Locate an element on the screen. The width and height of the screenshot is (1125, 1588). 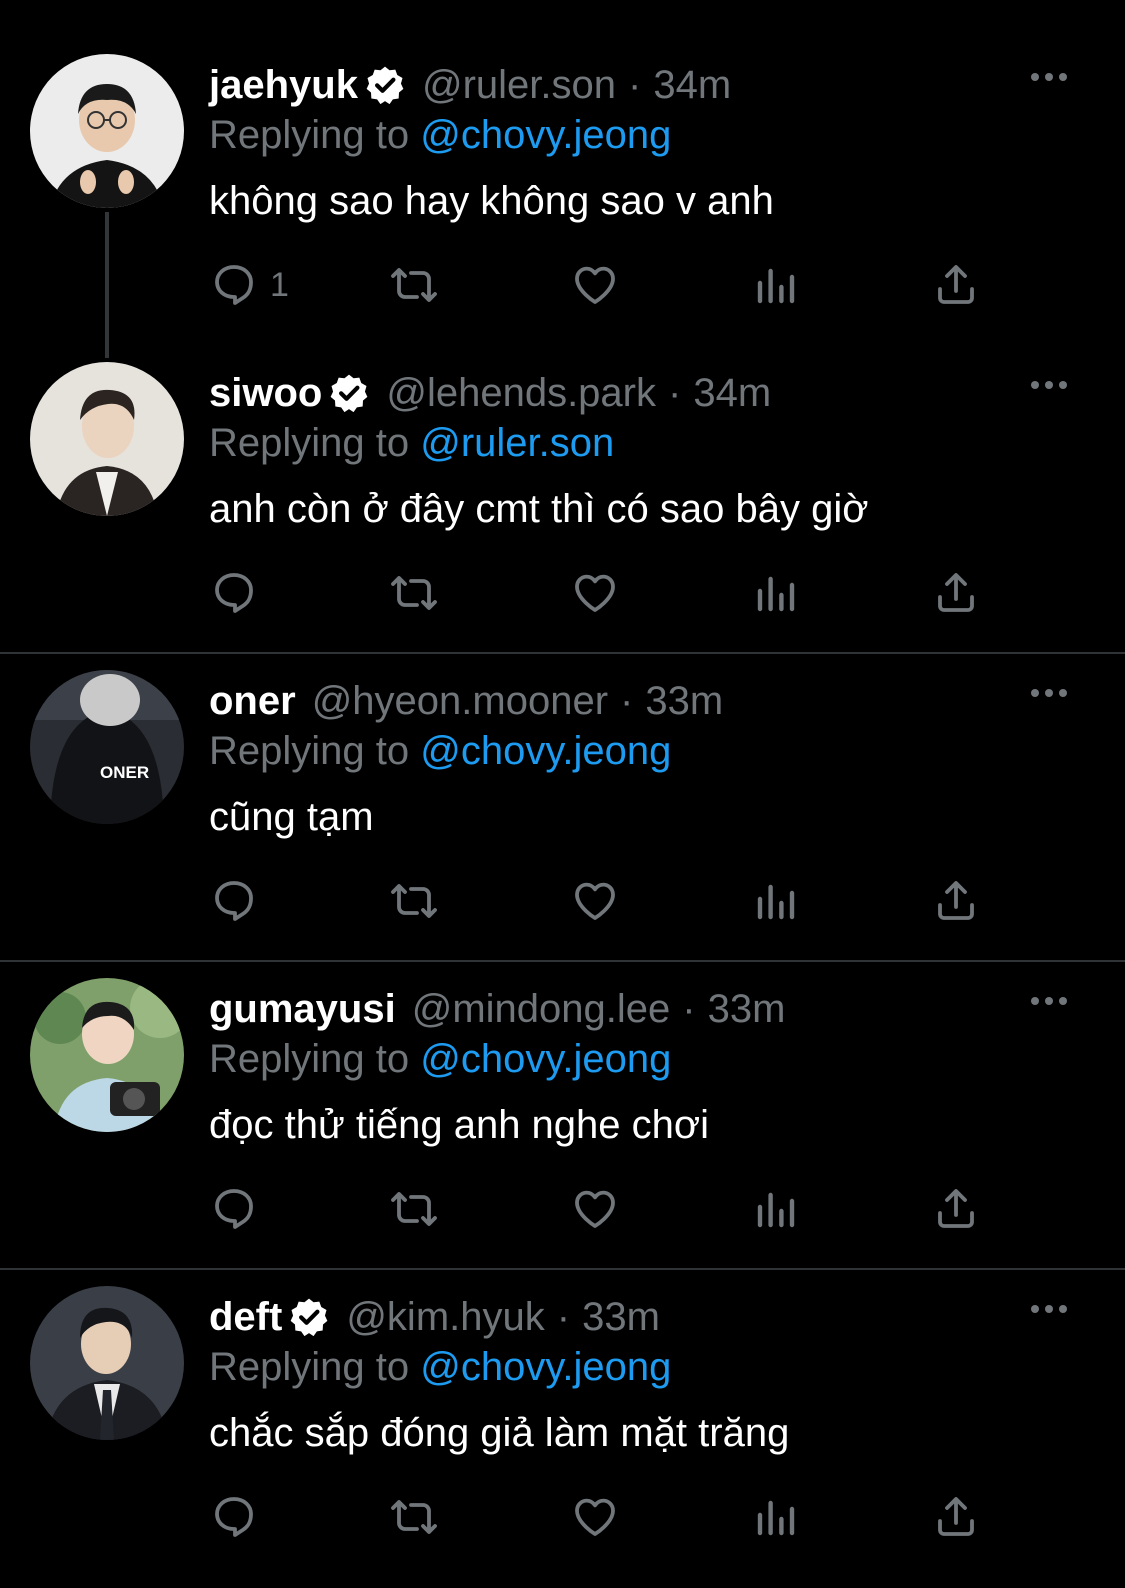
user-handle: @kim.hyuk is located at coordinates (445, 1317).